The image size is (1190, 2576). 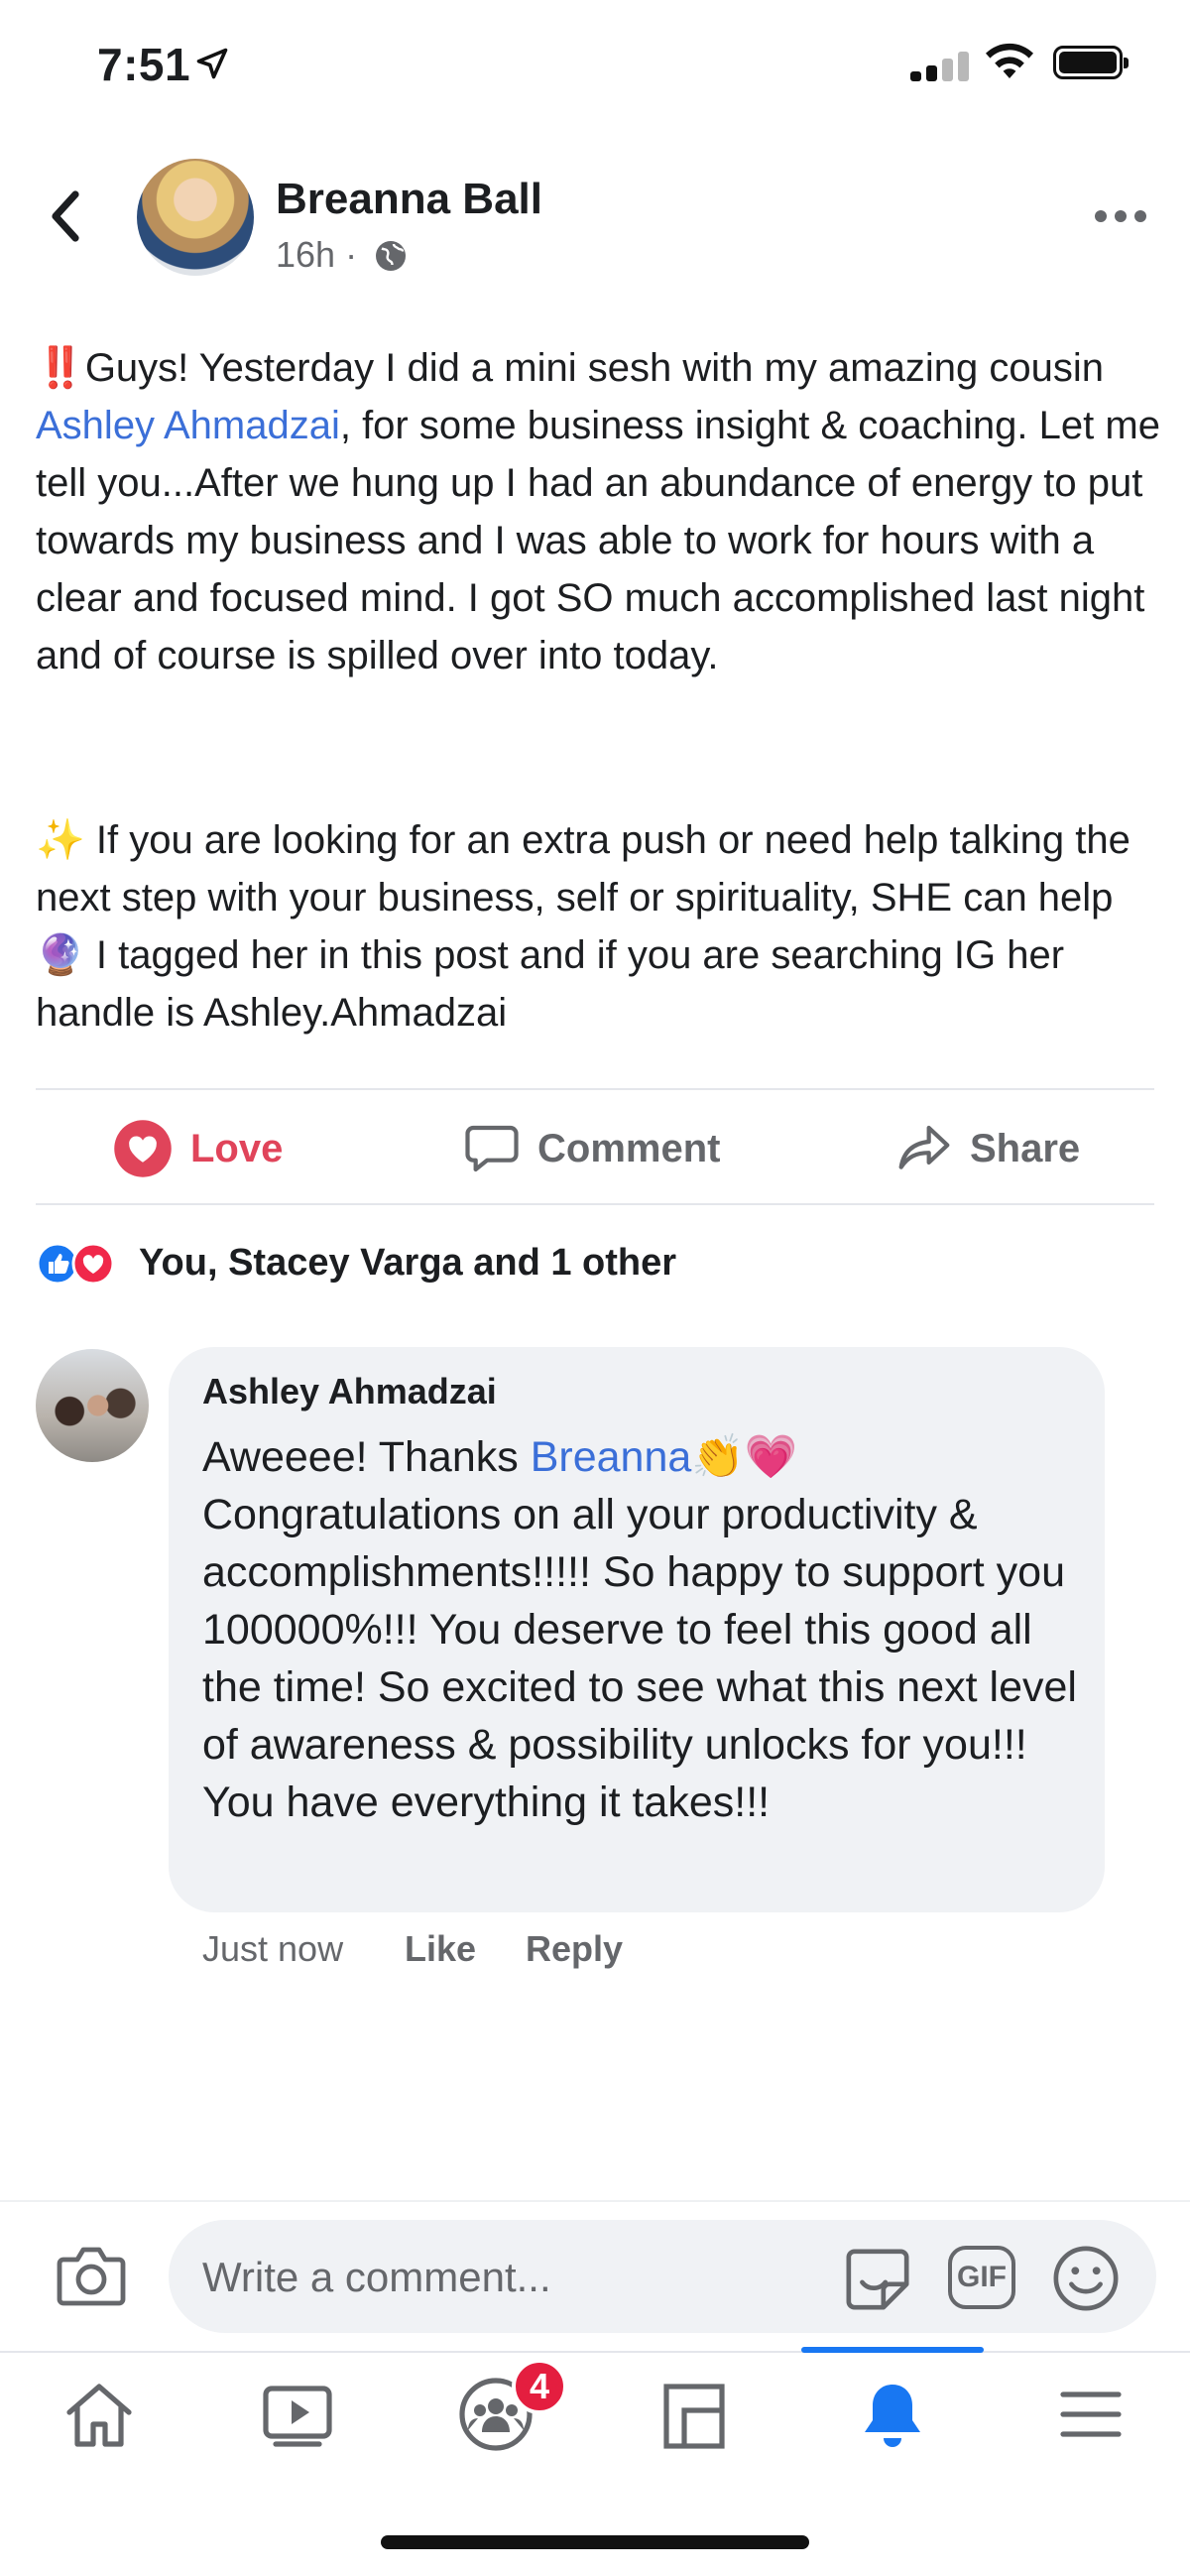 I want to click on tagged-user-link: Ashley Ahmadzai, so click(x=188, y=425).